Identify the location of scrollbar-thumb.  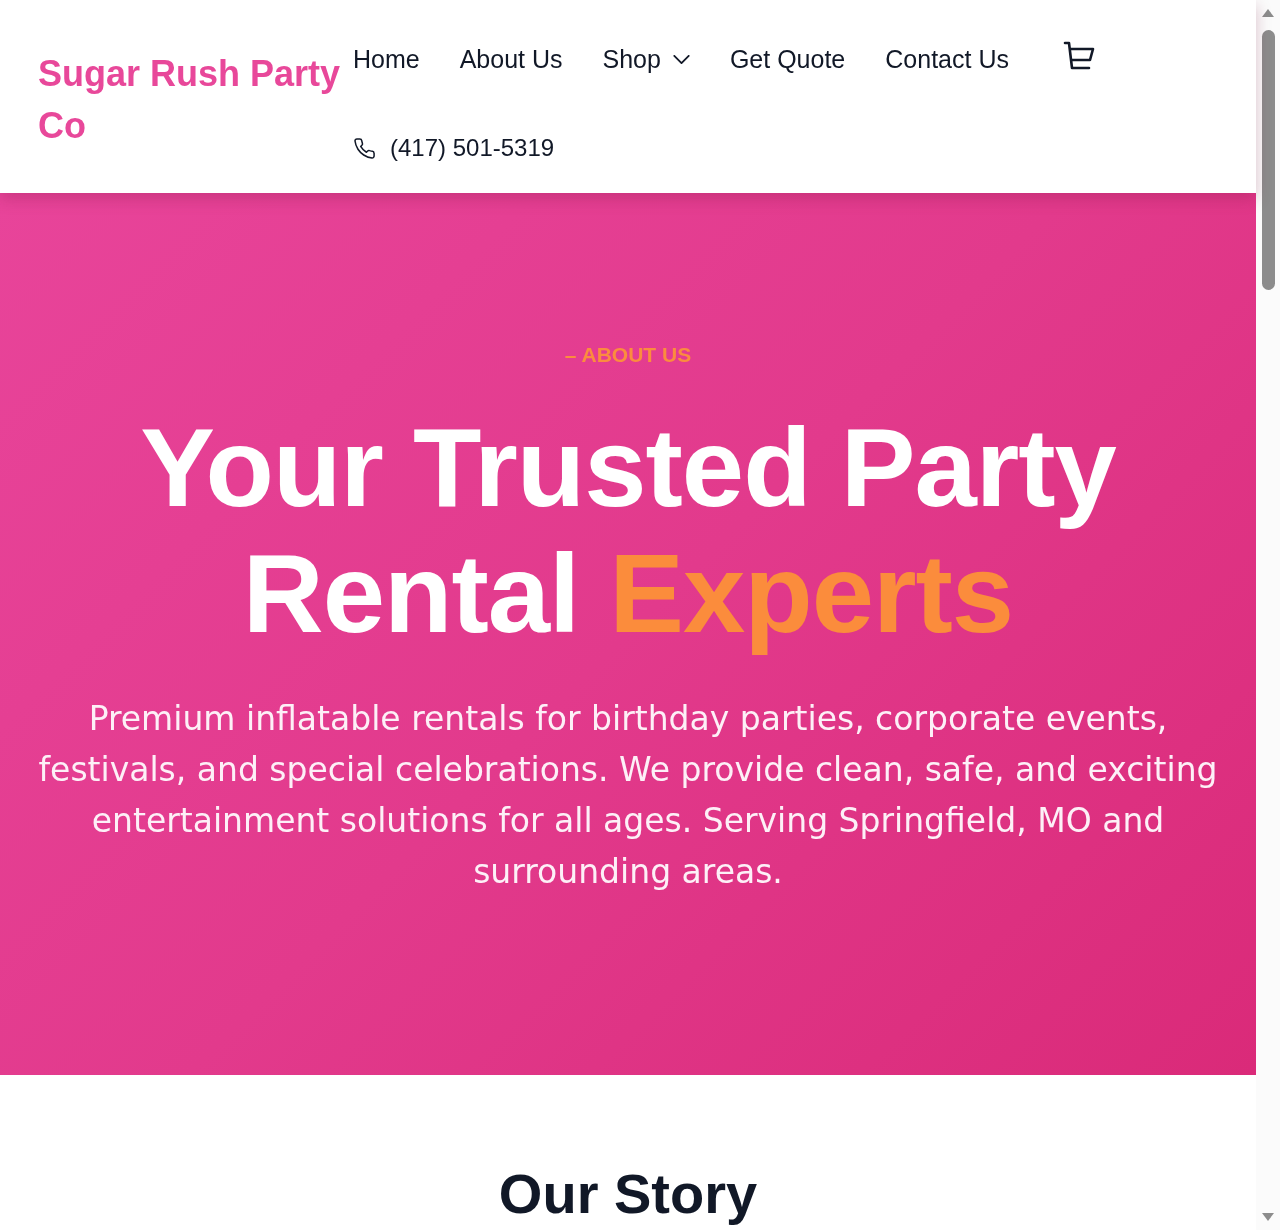
(1268, 160).